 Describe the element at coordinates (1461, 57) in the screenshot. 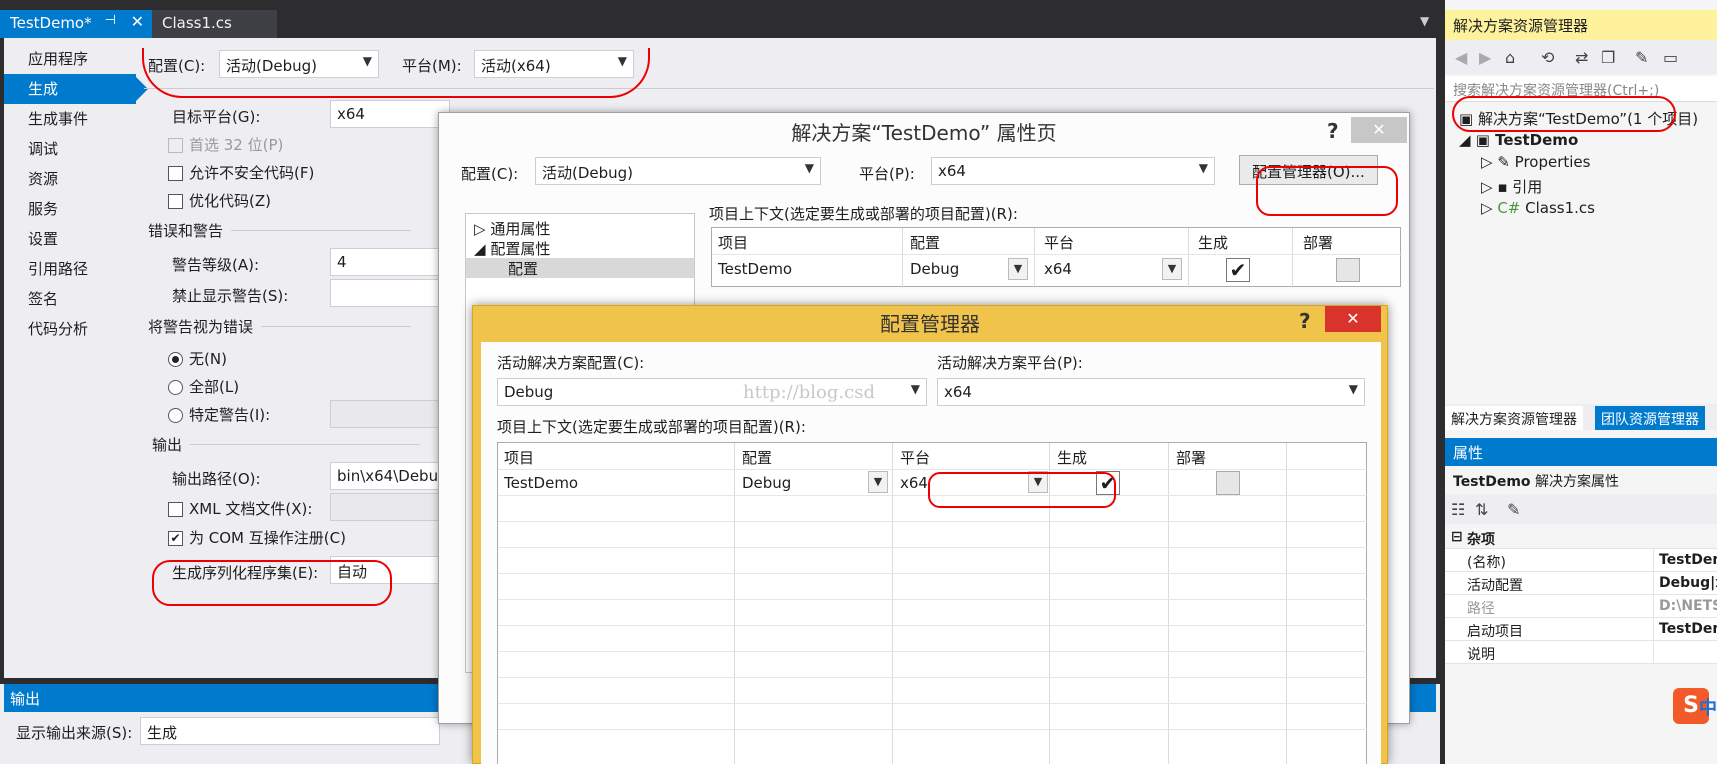

I see `back-icon: ◀` at that location.